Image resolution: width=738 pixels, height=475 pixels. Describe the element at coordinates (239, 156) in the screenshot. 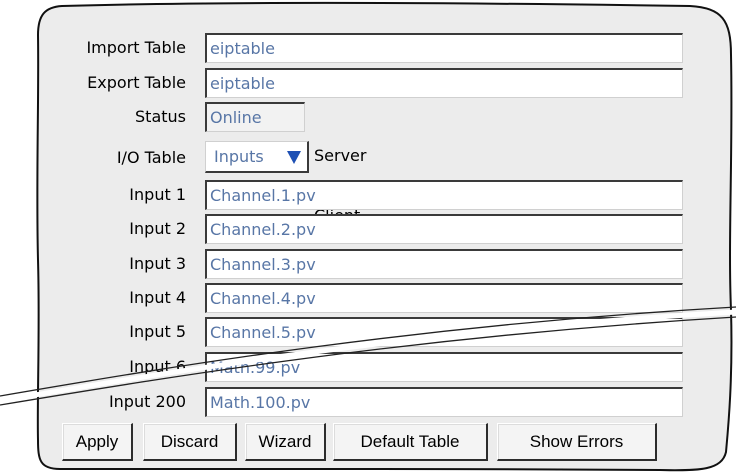

I see `io-table-selected: Inputs` at that location.